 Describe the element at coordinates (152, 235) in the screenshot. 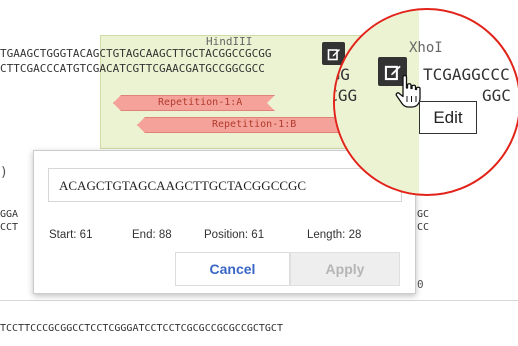

I see `end-label: End: 88` at that location.